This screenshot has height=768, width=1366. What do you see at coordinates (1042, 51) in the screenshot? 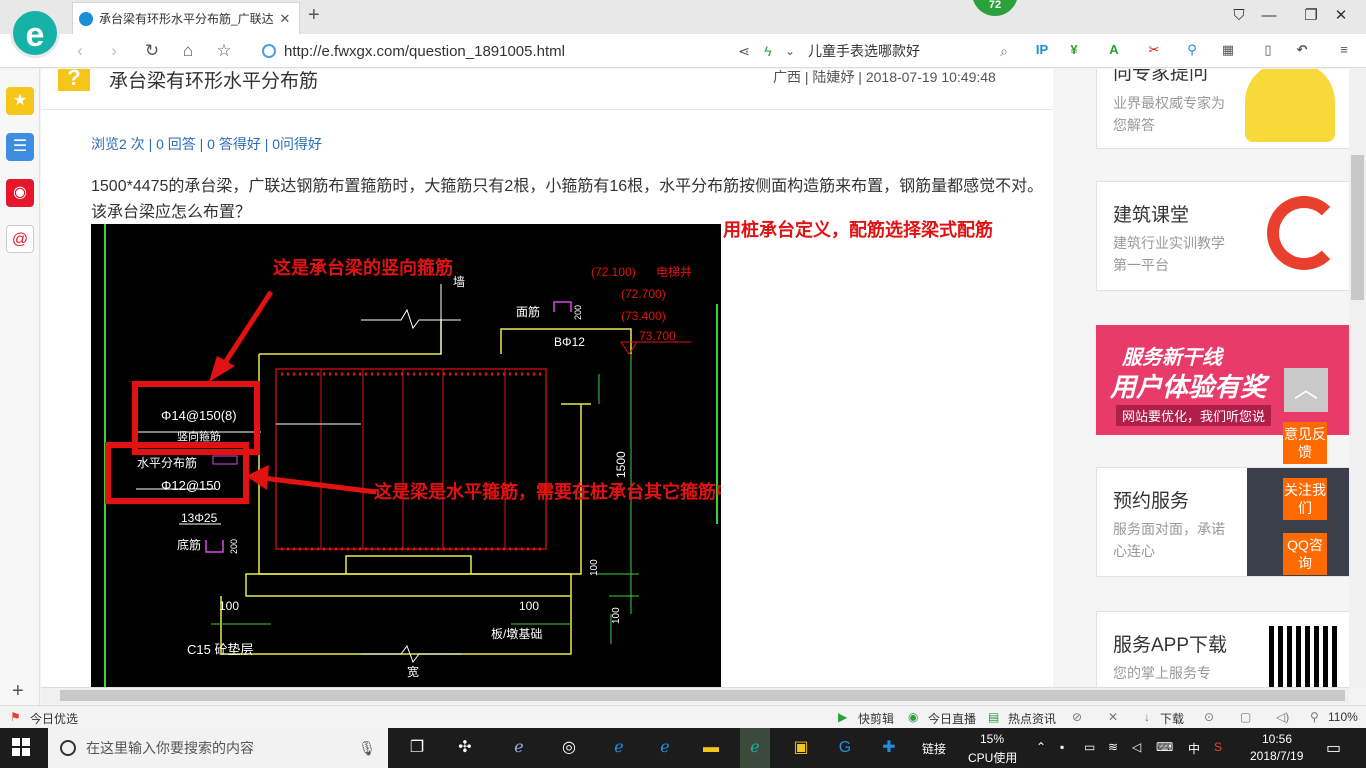
I see `ip-icon: IP` at bounding box center [1042, 51].